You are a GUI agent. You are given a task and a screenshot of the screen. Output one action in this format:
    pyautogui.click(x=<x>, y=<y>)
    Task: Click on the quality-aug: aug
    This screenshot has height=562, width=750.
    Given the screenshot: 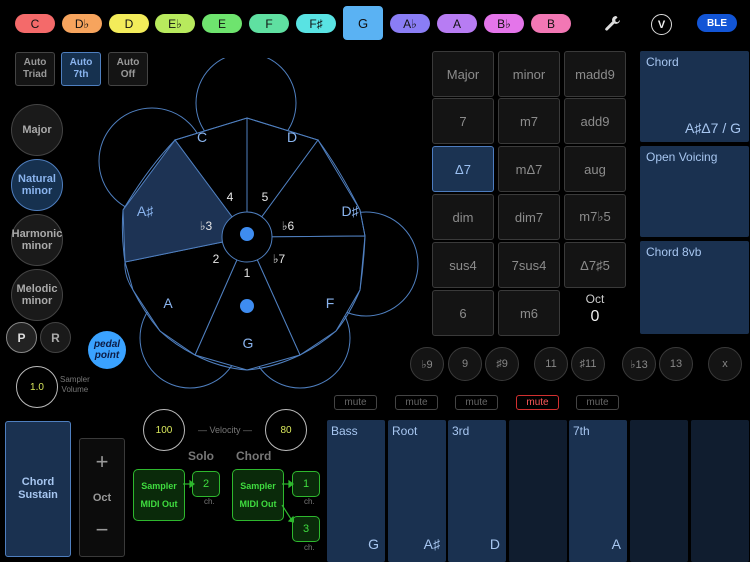 What is the action you would take?
    pyautogui.click(x=595, y=169)
    